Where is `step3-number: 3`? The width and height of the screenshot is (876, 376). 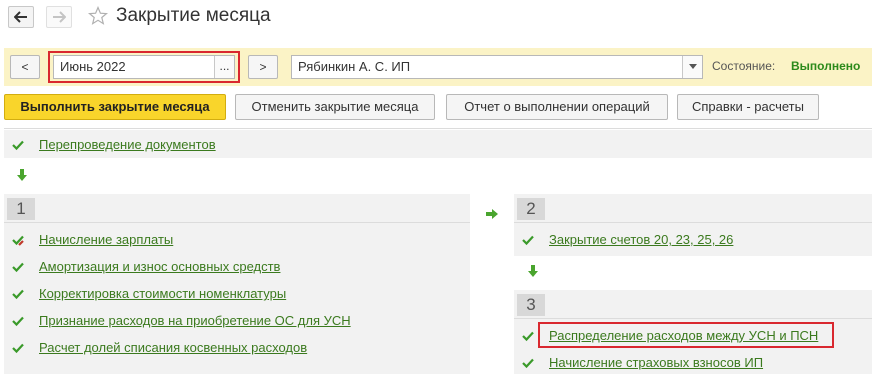 step3-number: 3 is located at coordinates (531, 305).